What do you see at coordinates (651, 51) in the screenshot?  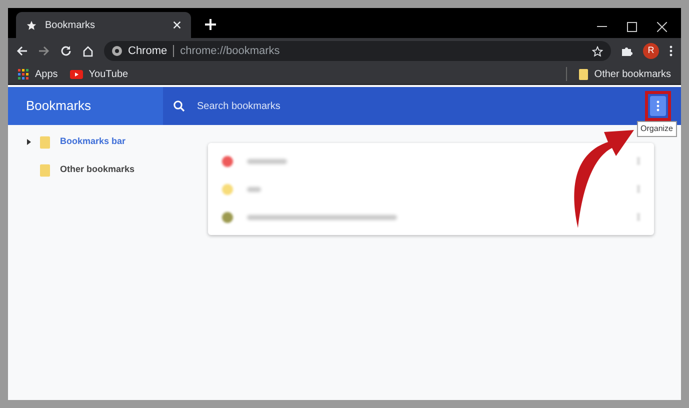 I see `profile-avatar: R` at bounding box center [651, 51].